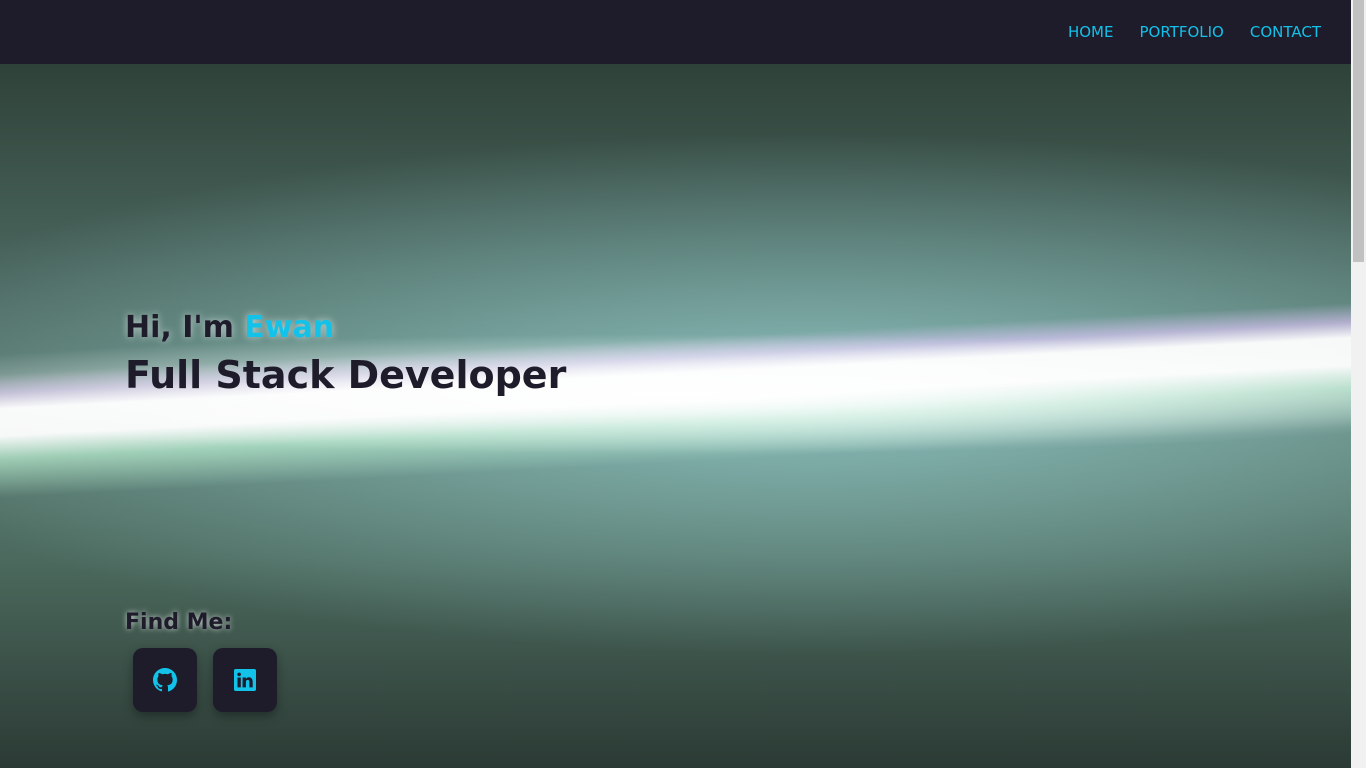 This screenshot has width=1366, height=768. I want to click on greeting-text: Hi, I'm, so click(185, 327).